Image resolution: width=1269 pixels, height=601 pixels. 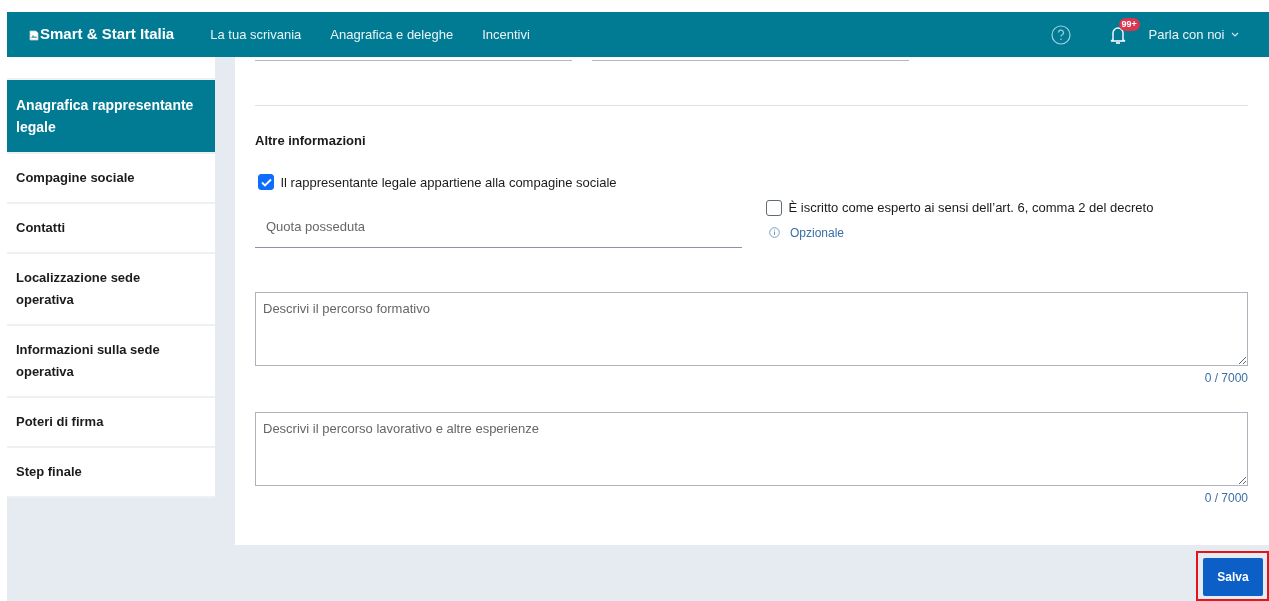 What do you see at coordinates (751, 448) in the screenshot?
I see `text-area: Descrivi il percorso lavorativo e altre esperienze` at bounding box center [751, 448].